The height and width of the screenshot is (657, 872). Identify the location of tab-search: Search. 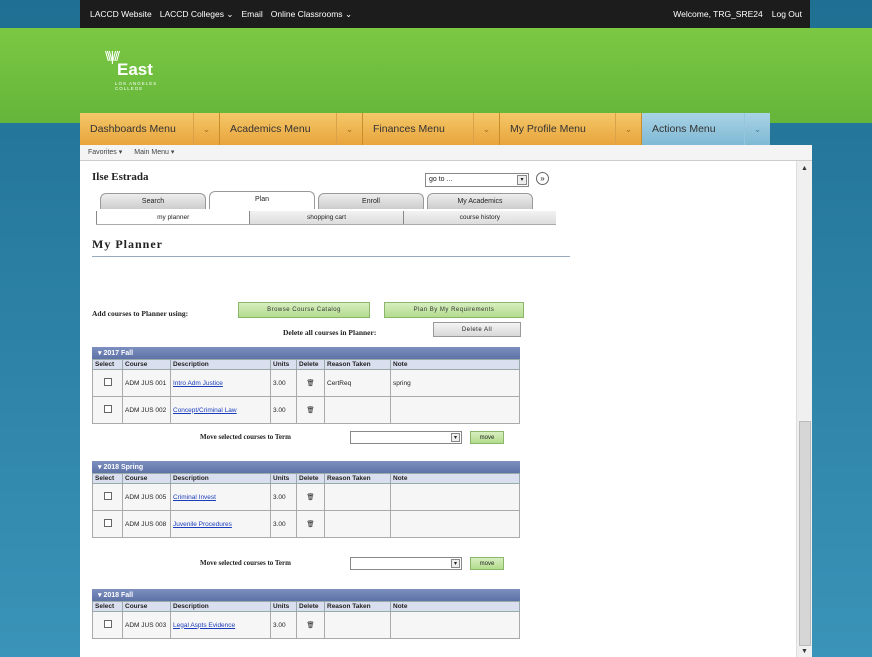
(153, 201).